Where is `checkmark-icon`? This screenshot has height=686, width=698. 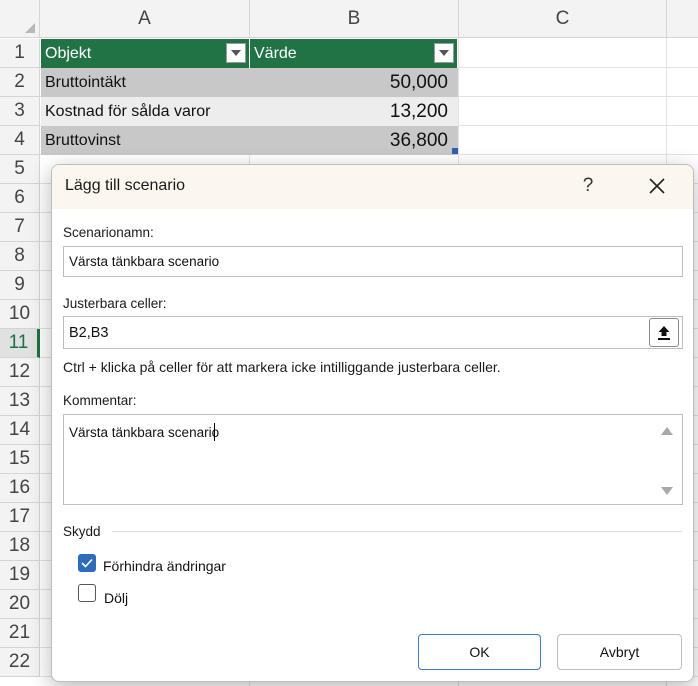
checkmark-icon is located at coordinates (87, 563).